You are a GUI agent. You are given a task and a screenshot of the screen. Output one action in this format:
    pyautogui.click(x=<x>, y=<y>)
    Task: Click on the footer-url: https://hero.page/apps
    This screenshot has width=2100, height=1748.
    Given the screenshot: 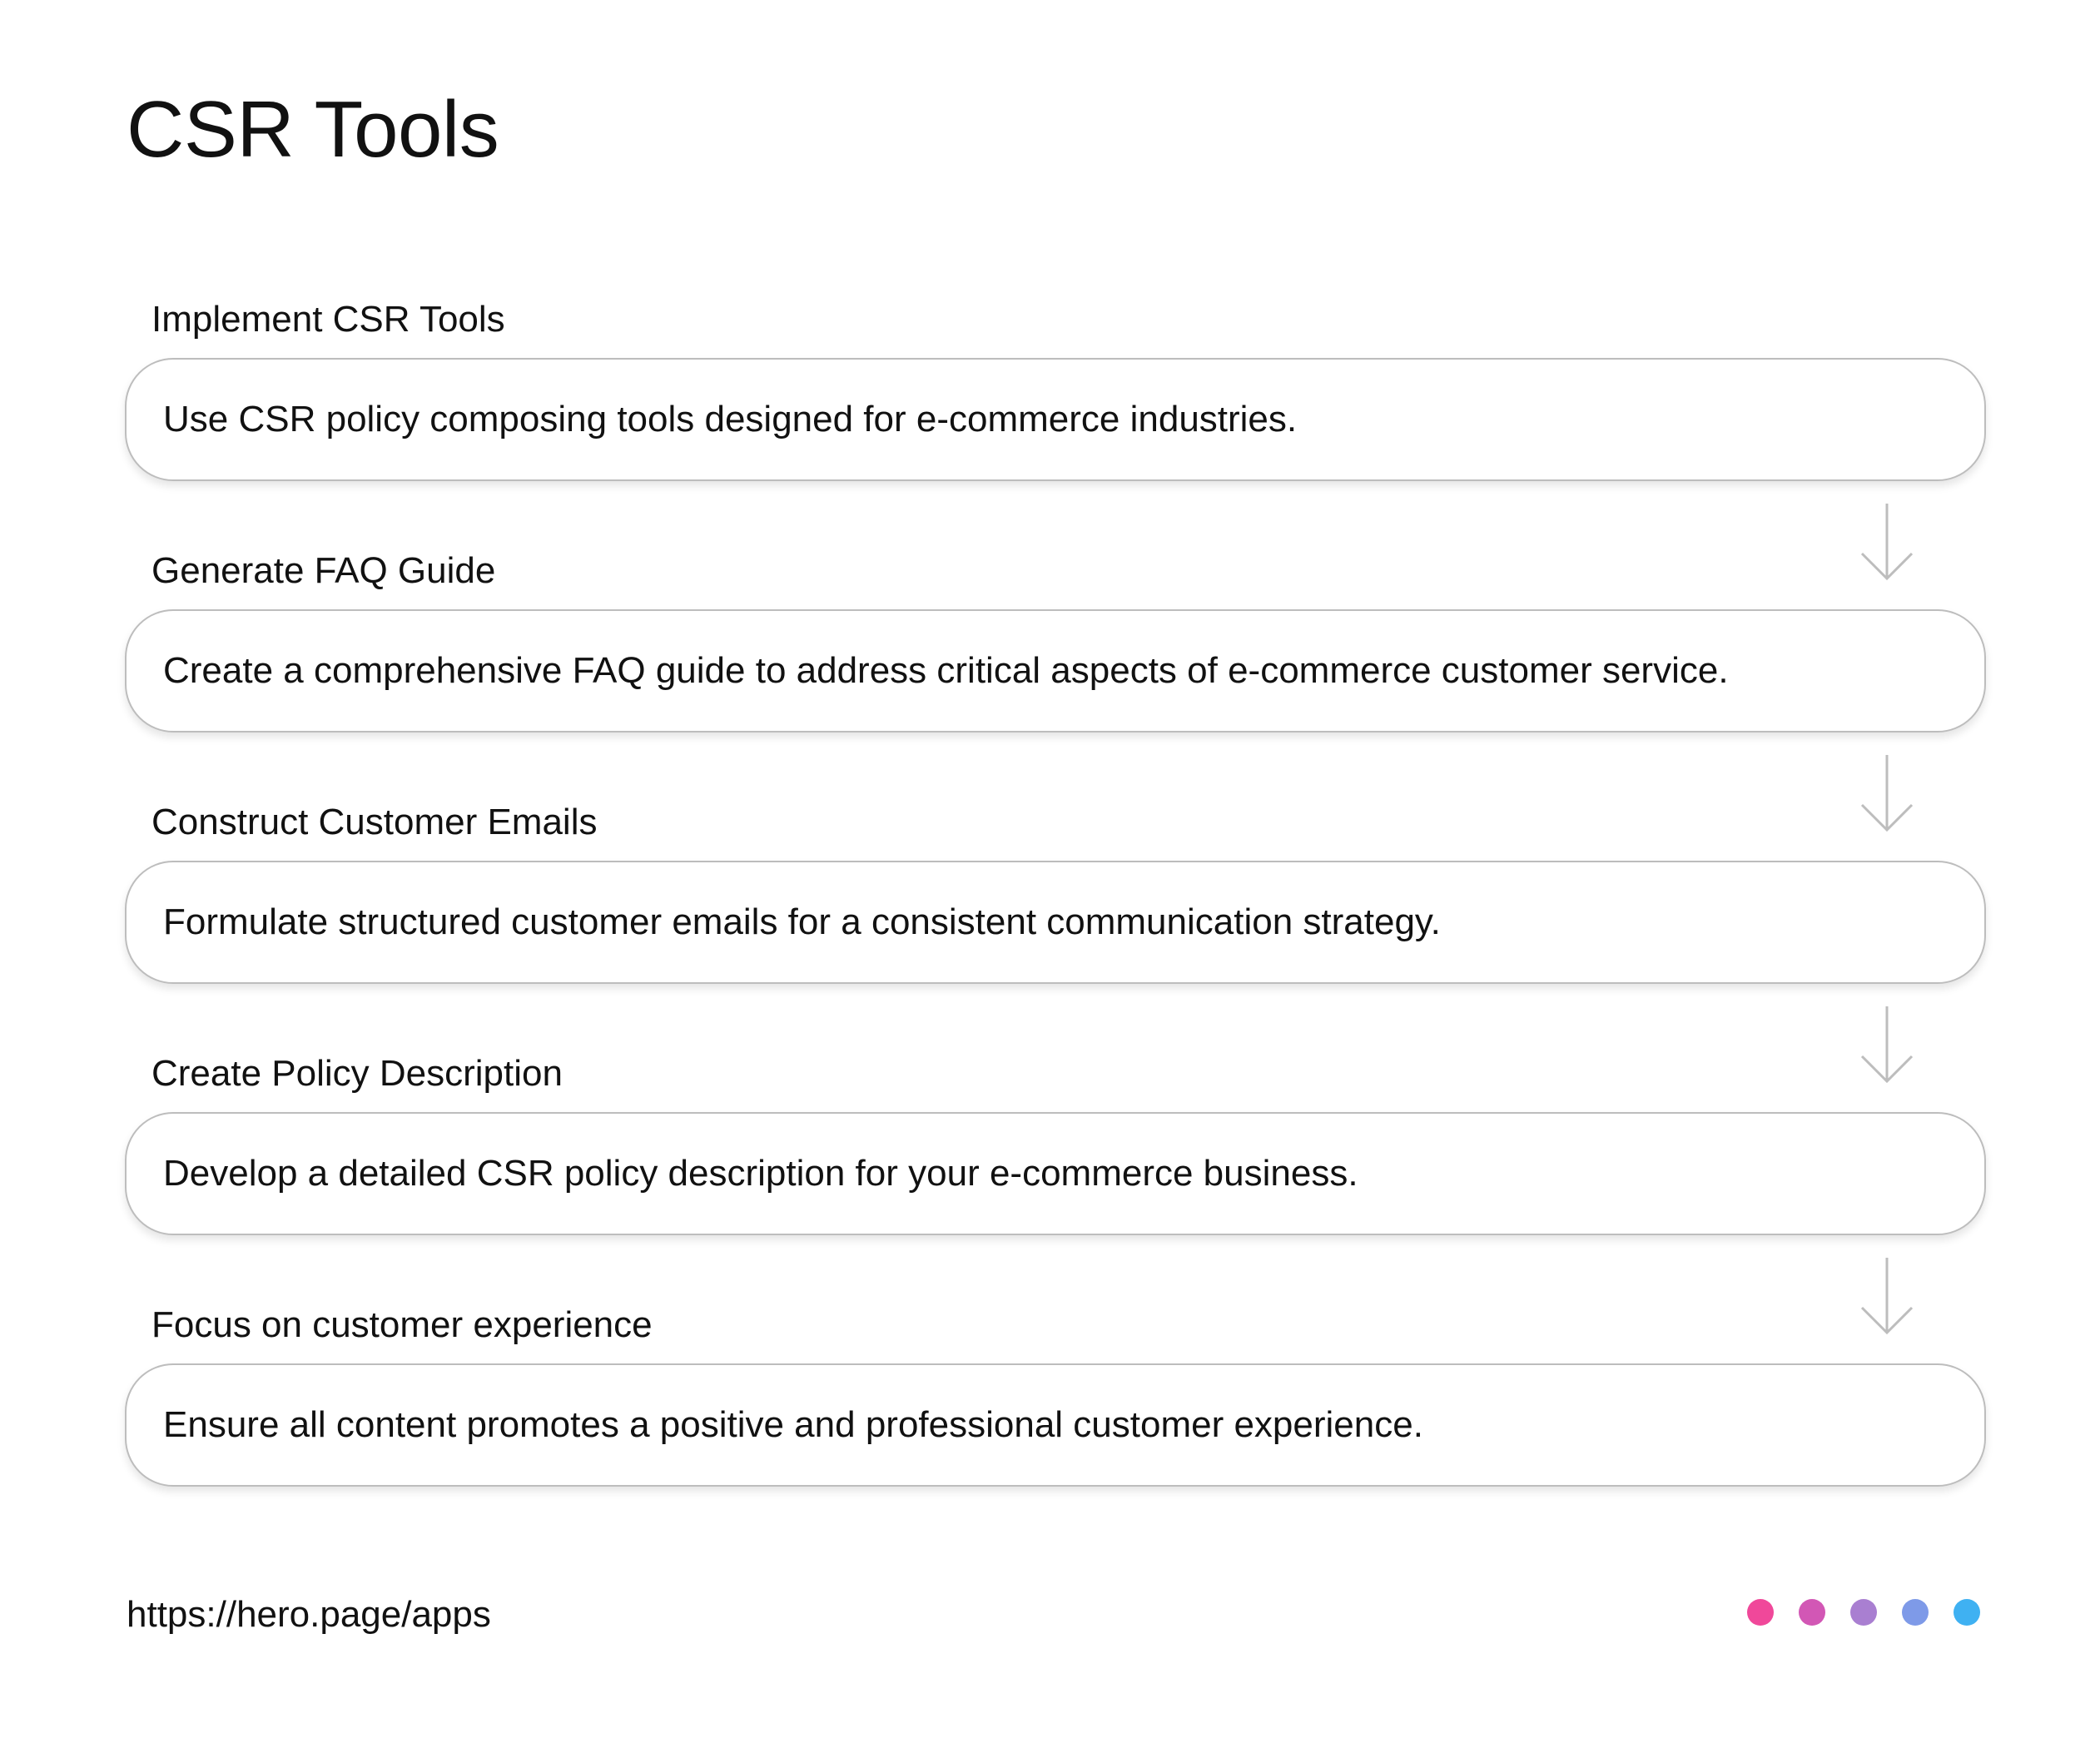 What is the action you would take?
    pyautogui.click(x=309, y=1615)
    